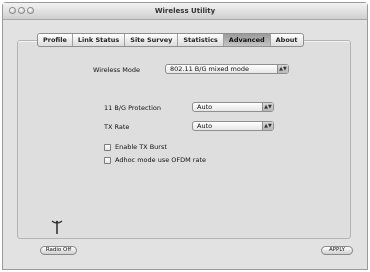 The width and height of the screenshot is (370, 272). What do you see at coordinates (233, 107) in the screenshot?
I see `bg-protection-popup: Auto ▲▼` at bounding box center [233, 107].